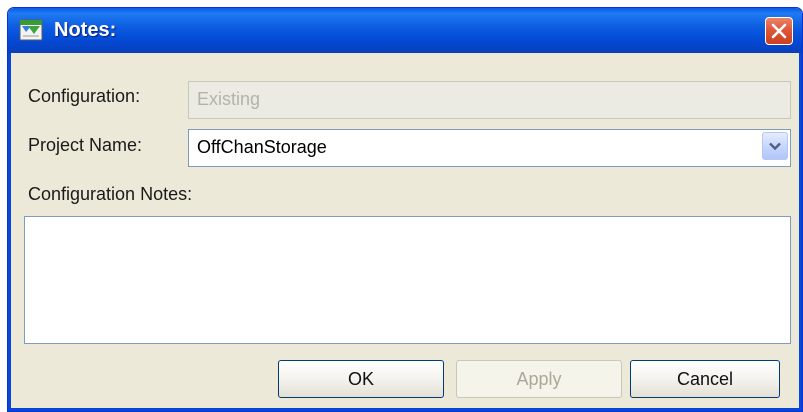 This screenshot has width=803, height=412. What do you see at coordinates (405, 409) in the screenshot?
I see `window-frame-bottom` at bounding box center [405, 409].